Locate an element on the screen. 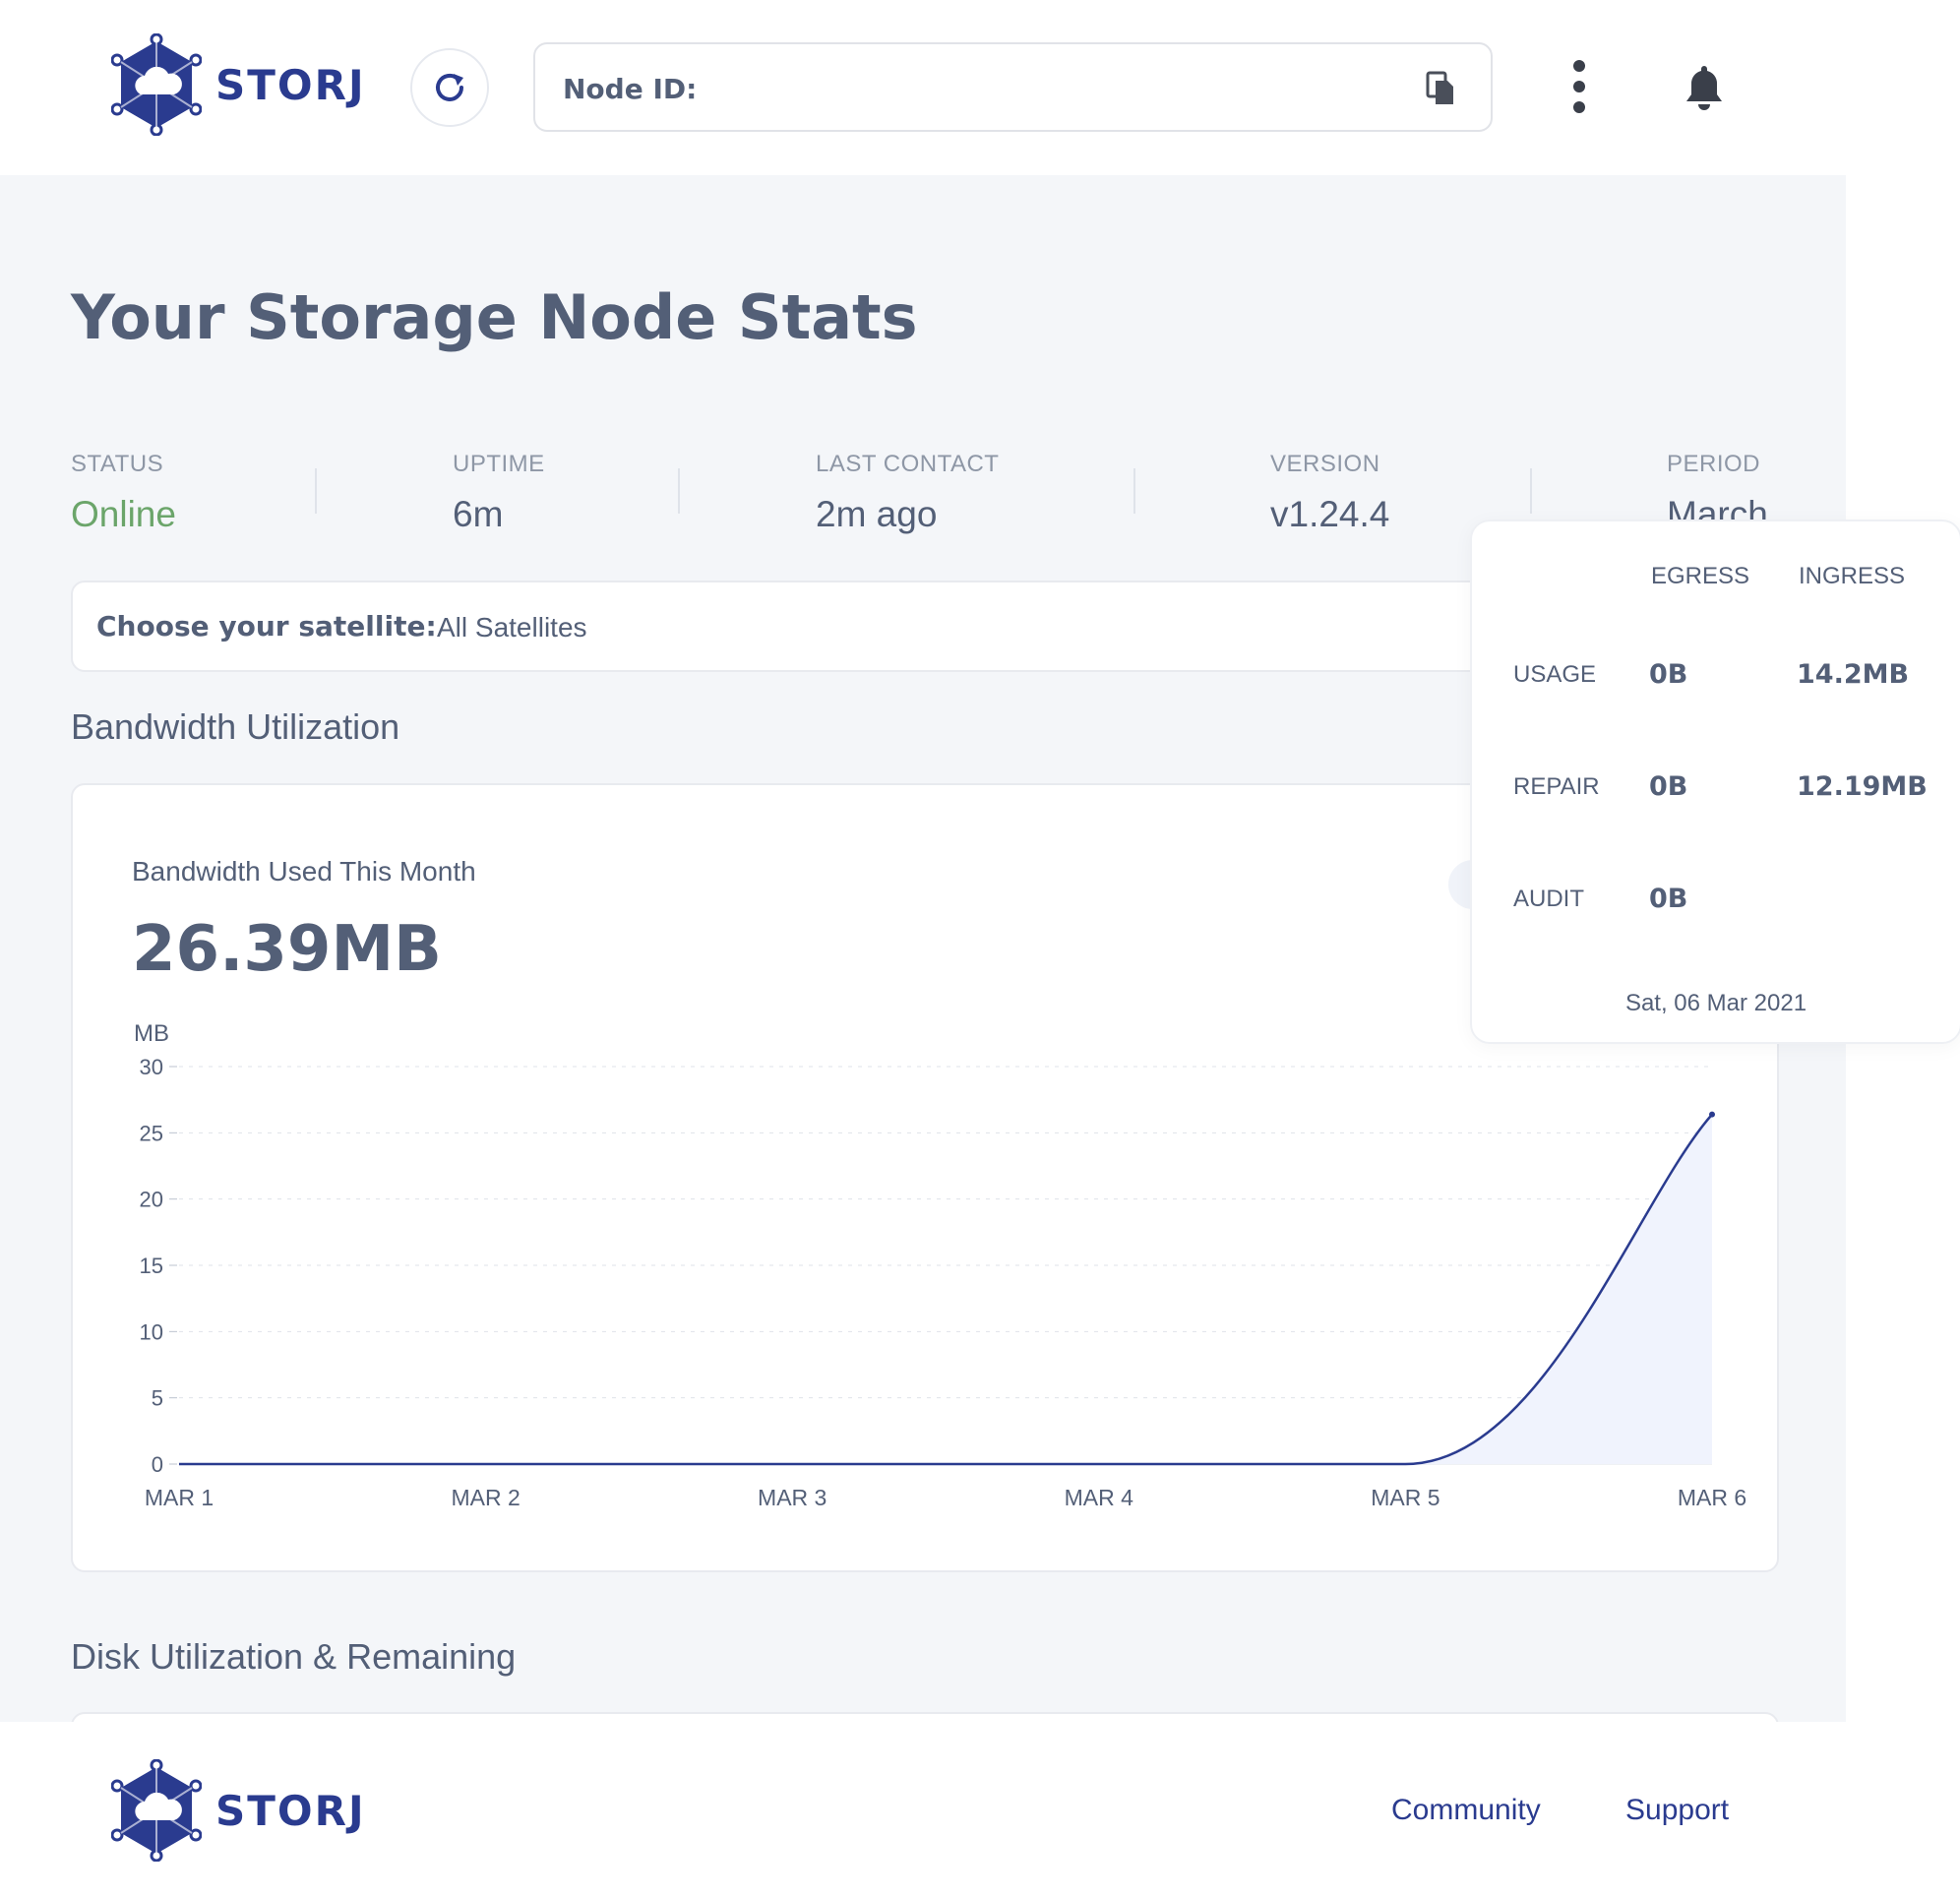 The height and width of the screenshot is (1897, 1960). refresh-icon is located at coordinates (449, 87).